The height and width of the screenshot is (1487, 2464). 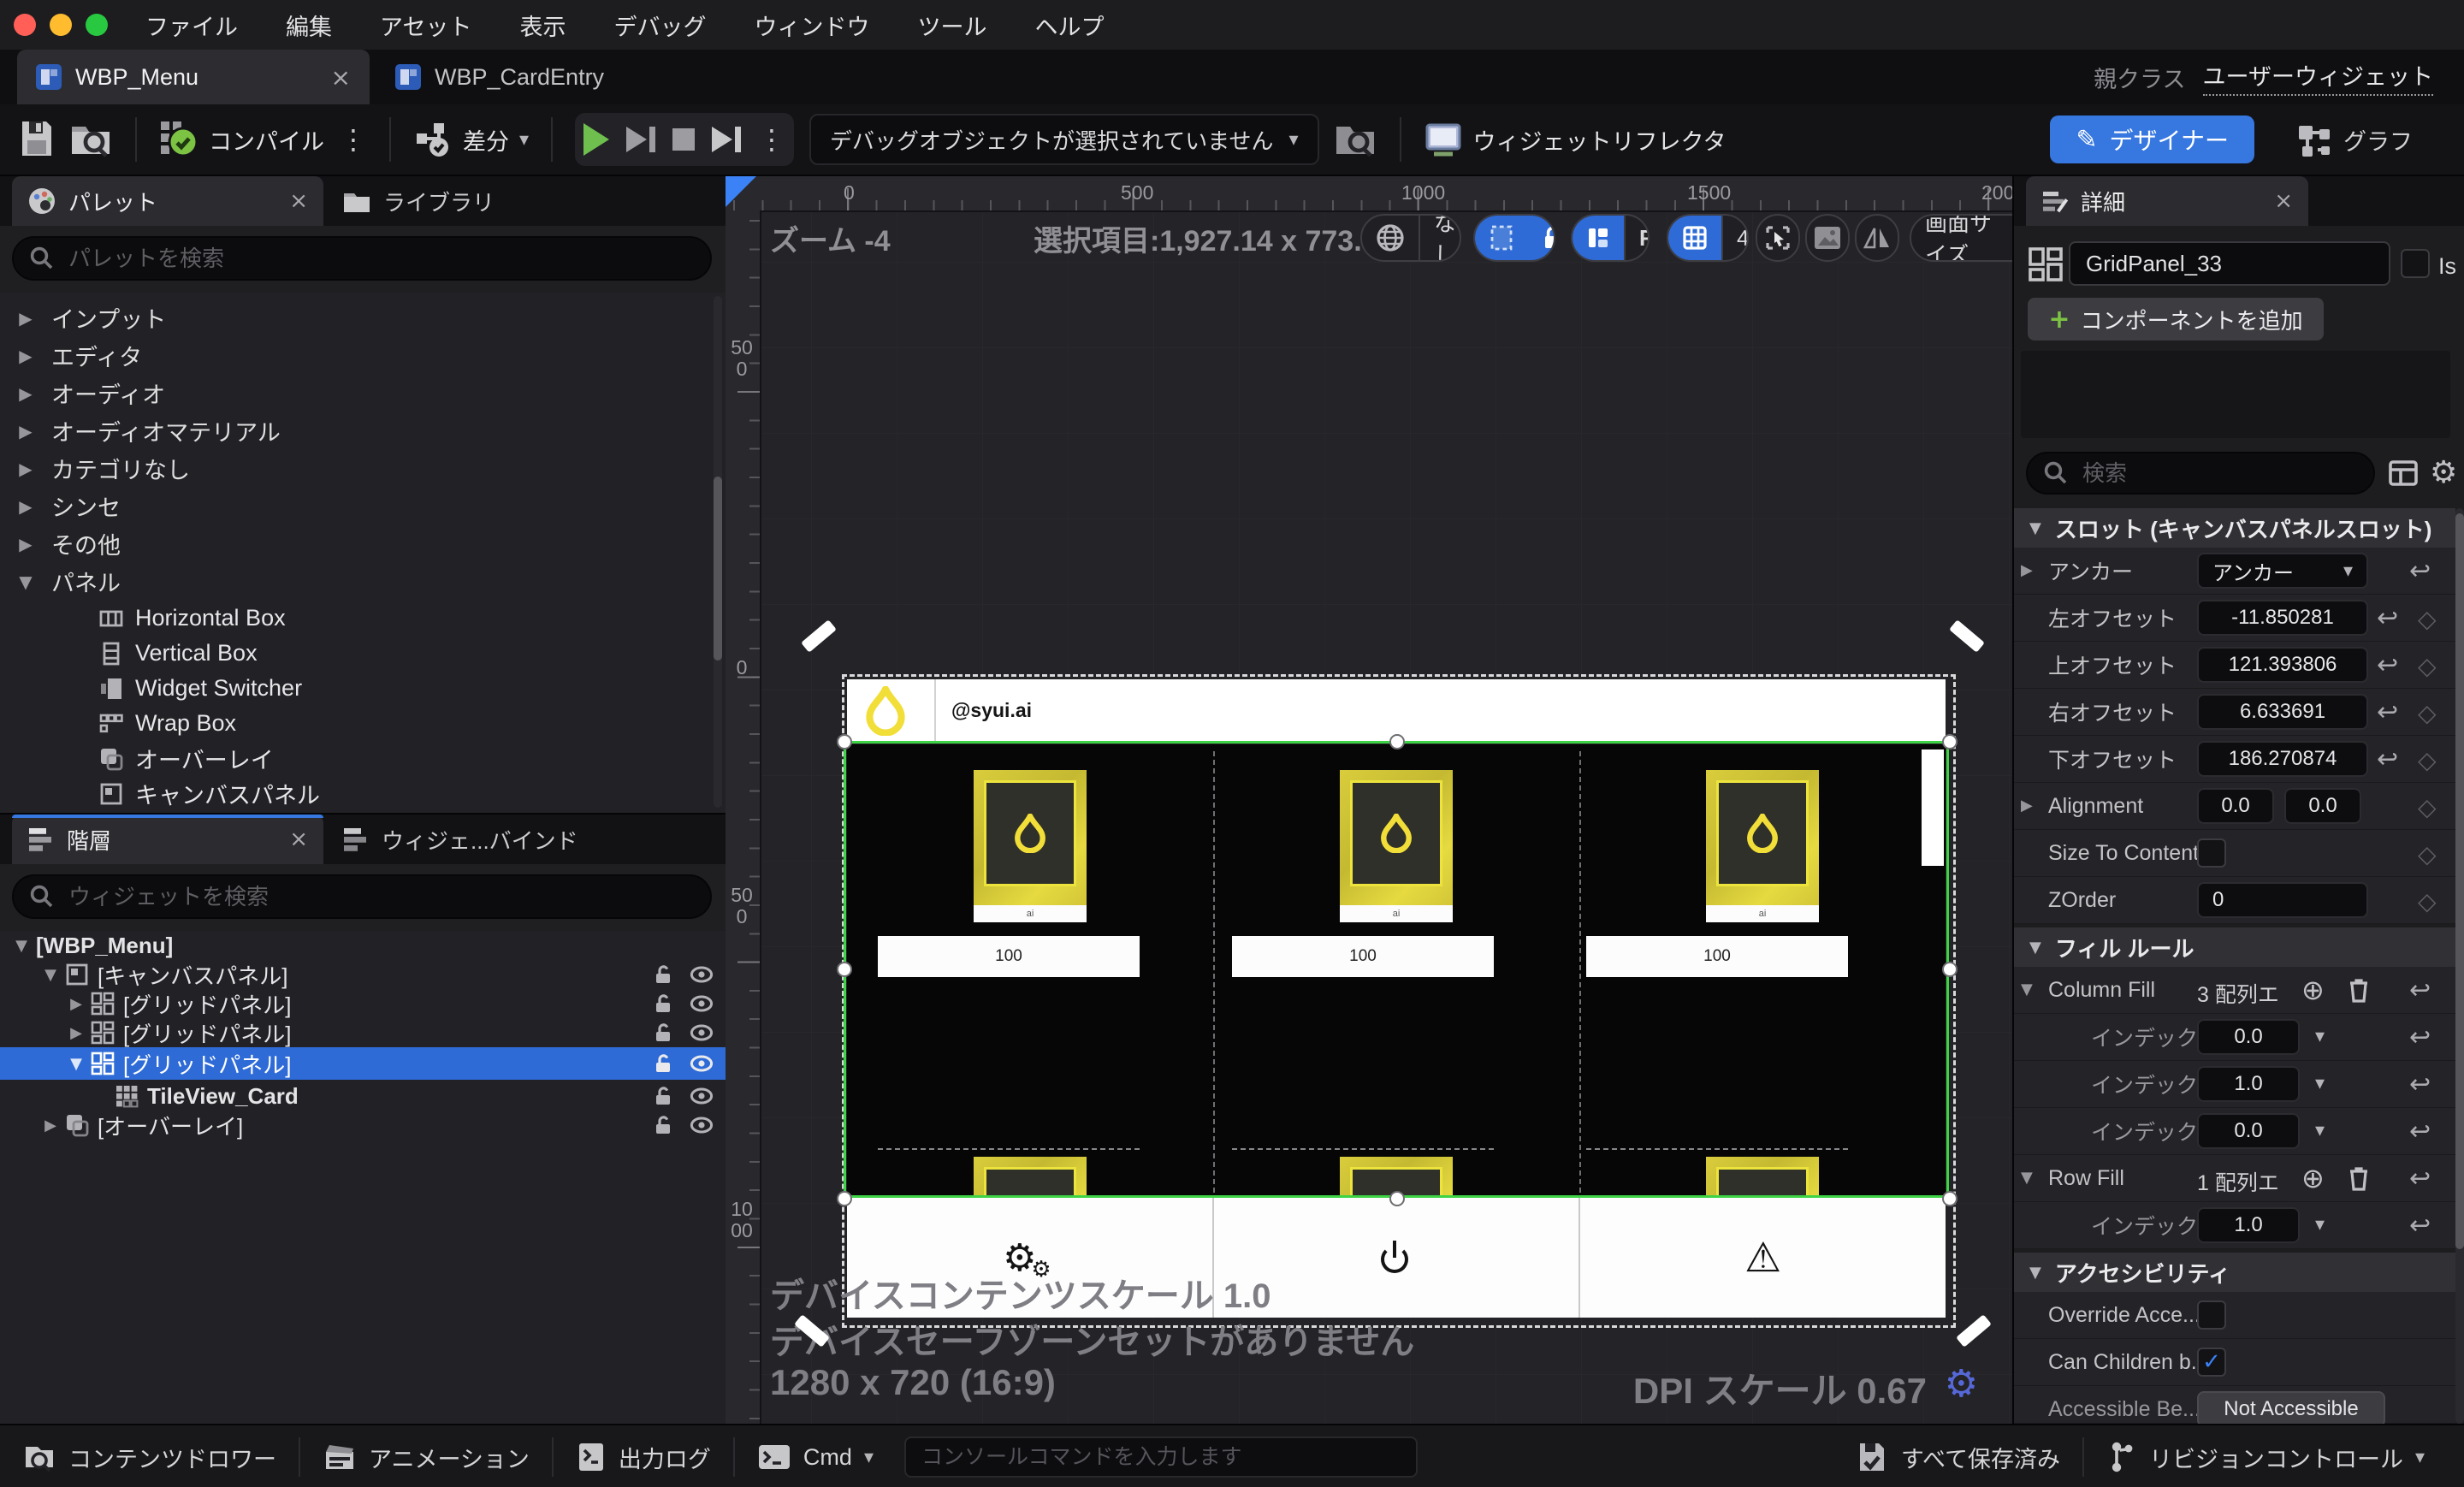 I want to click on widget-name-field, so click(x=2229, y=263).